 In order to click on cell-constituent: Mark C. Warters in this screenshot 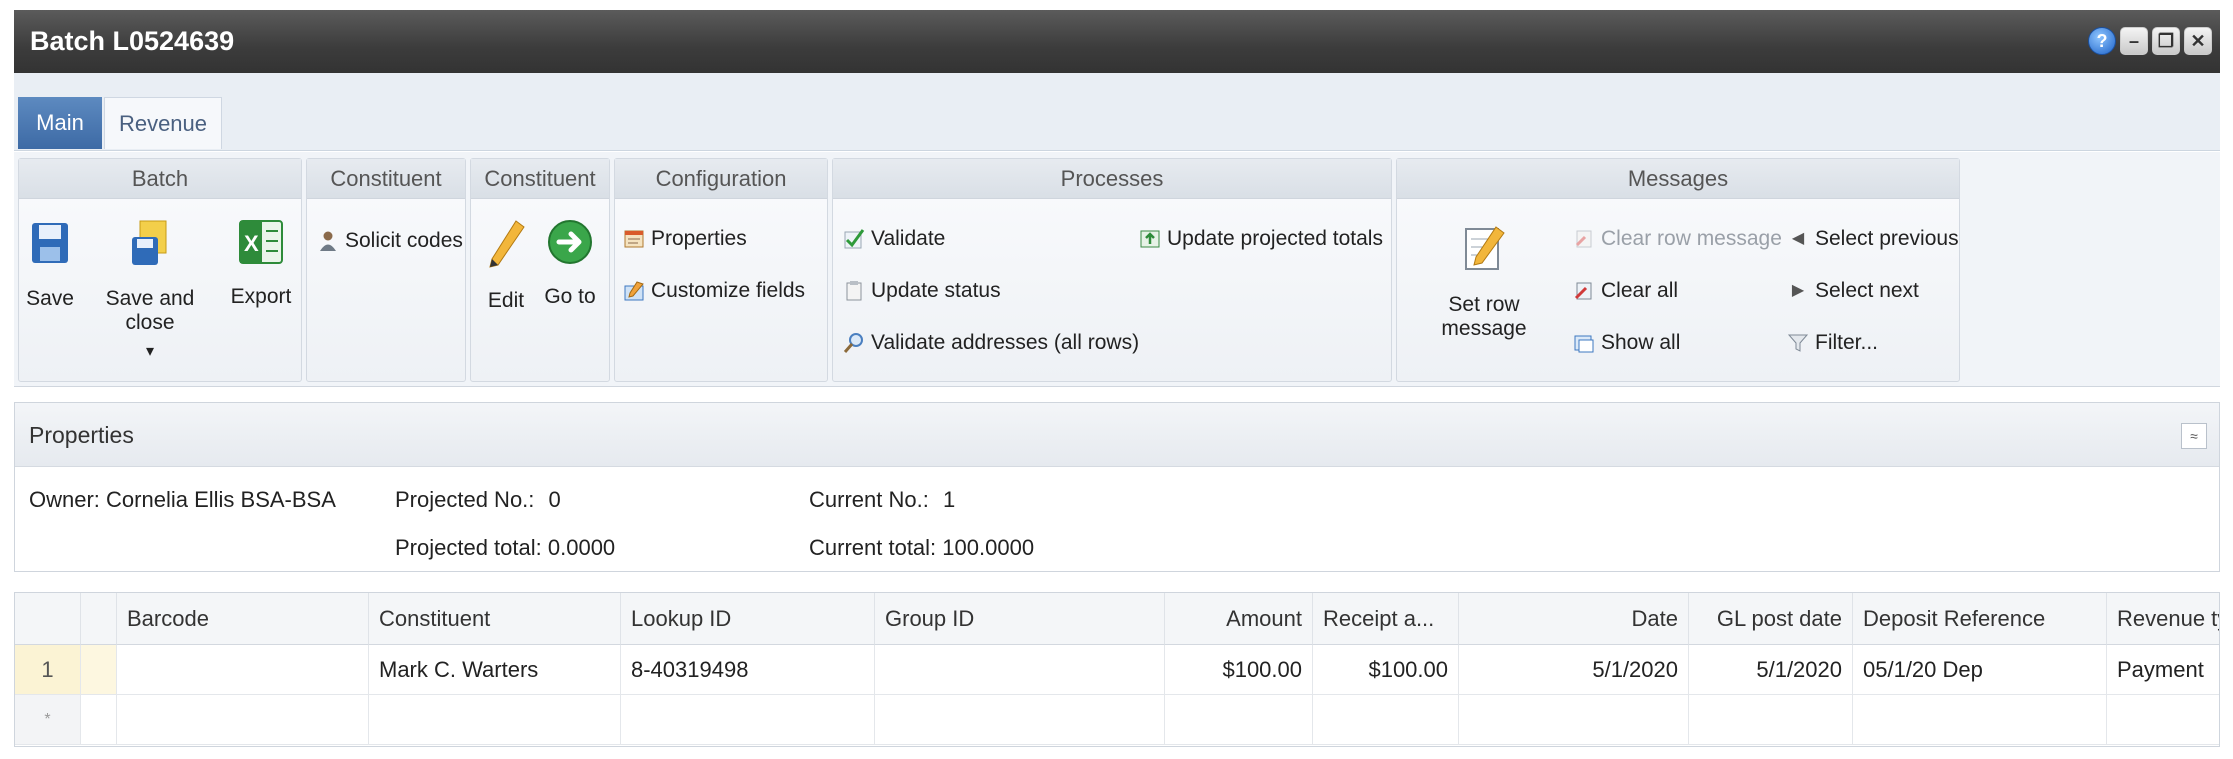, I will do `click(495, 670)`.